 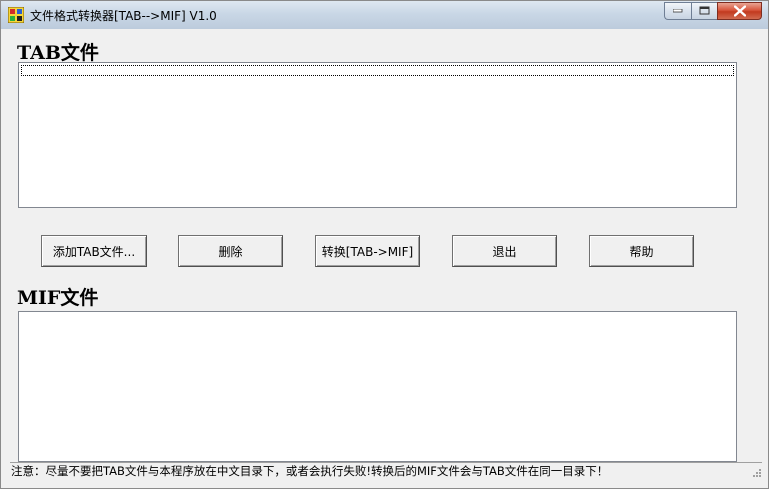 What do you see at coordinates (756, 474) in the screenshot?
I see `resize-grip-icon` at bounding box center [756, 474].